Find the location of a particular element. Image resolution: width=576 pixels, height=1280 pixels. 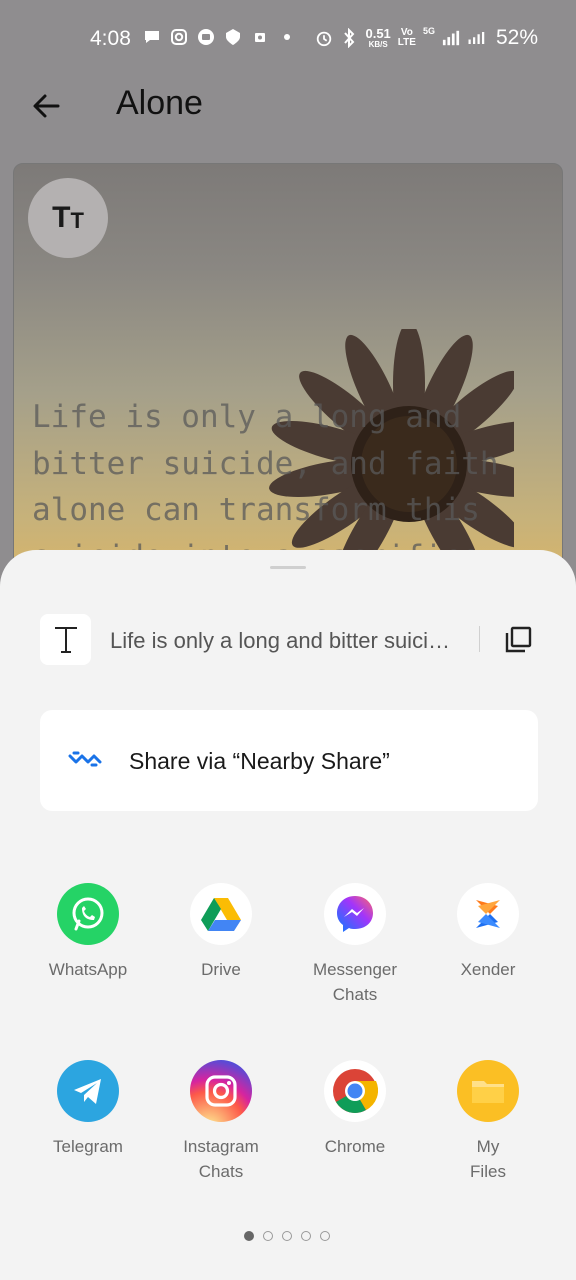

text-format-button: TT is located at coordinates (68, 218).